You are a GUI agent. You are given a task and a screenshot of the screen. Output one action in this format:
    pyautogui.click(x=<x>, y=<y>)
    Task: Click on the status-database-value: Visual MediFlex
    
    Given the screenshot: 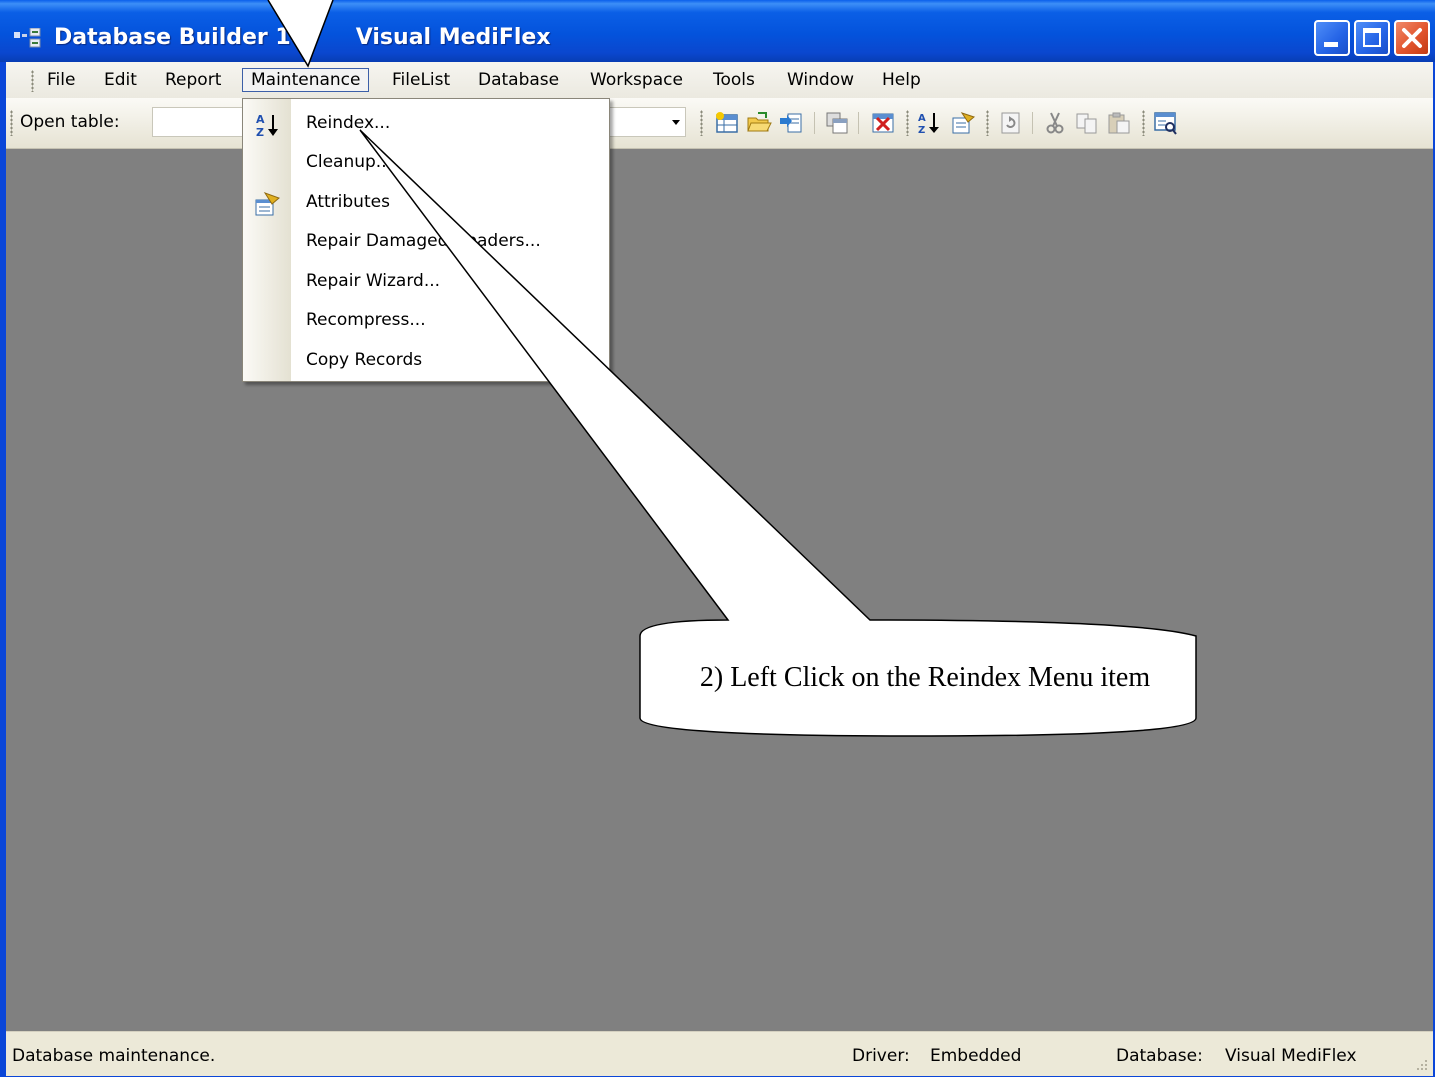 What is the action you would take?
    pyautogui.click(x=1291, y=1056)
    